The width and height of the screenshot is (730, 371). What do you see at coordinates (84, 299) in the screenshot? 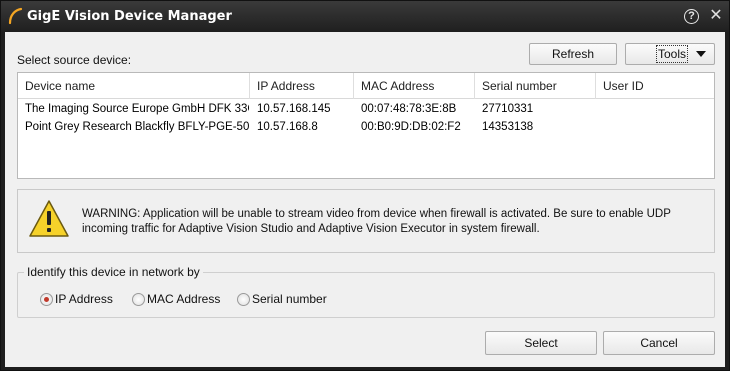
I see `radio-label-ip-address: IP Address` at bounding box center [84, 299].